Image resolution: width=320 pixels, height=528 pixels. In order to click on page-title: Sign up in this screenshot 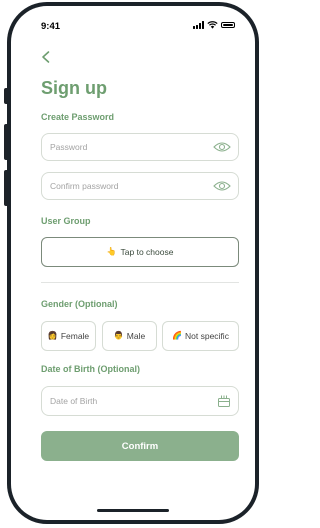, I will do `click(74, 88)`.